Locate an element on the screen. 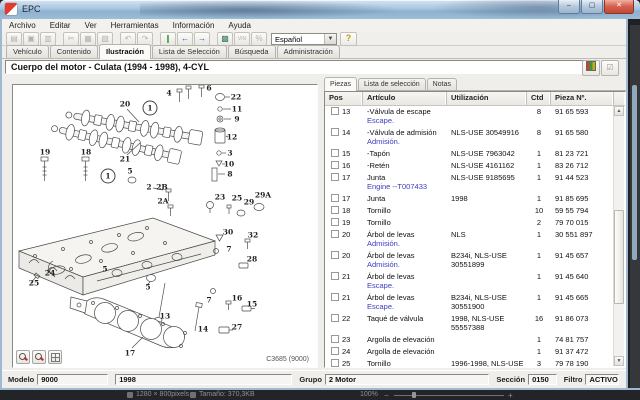 This screenshot has width=640, height=400. parts-tab-piezas: Piezas is located at coordinates (341, 84).